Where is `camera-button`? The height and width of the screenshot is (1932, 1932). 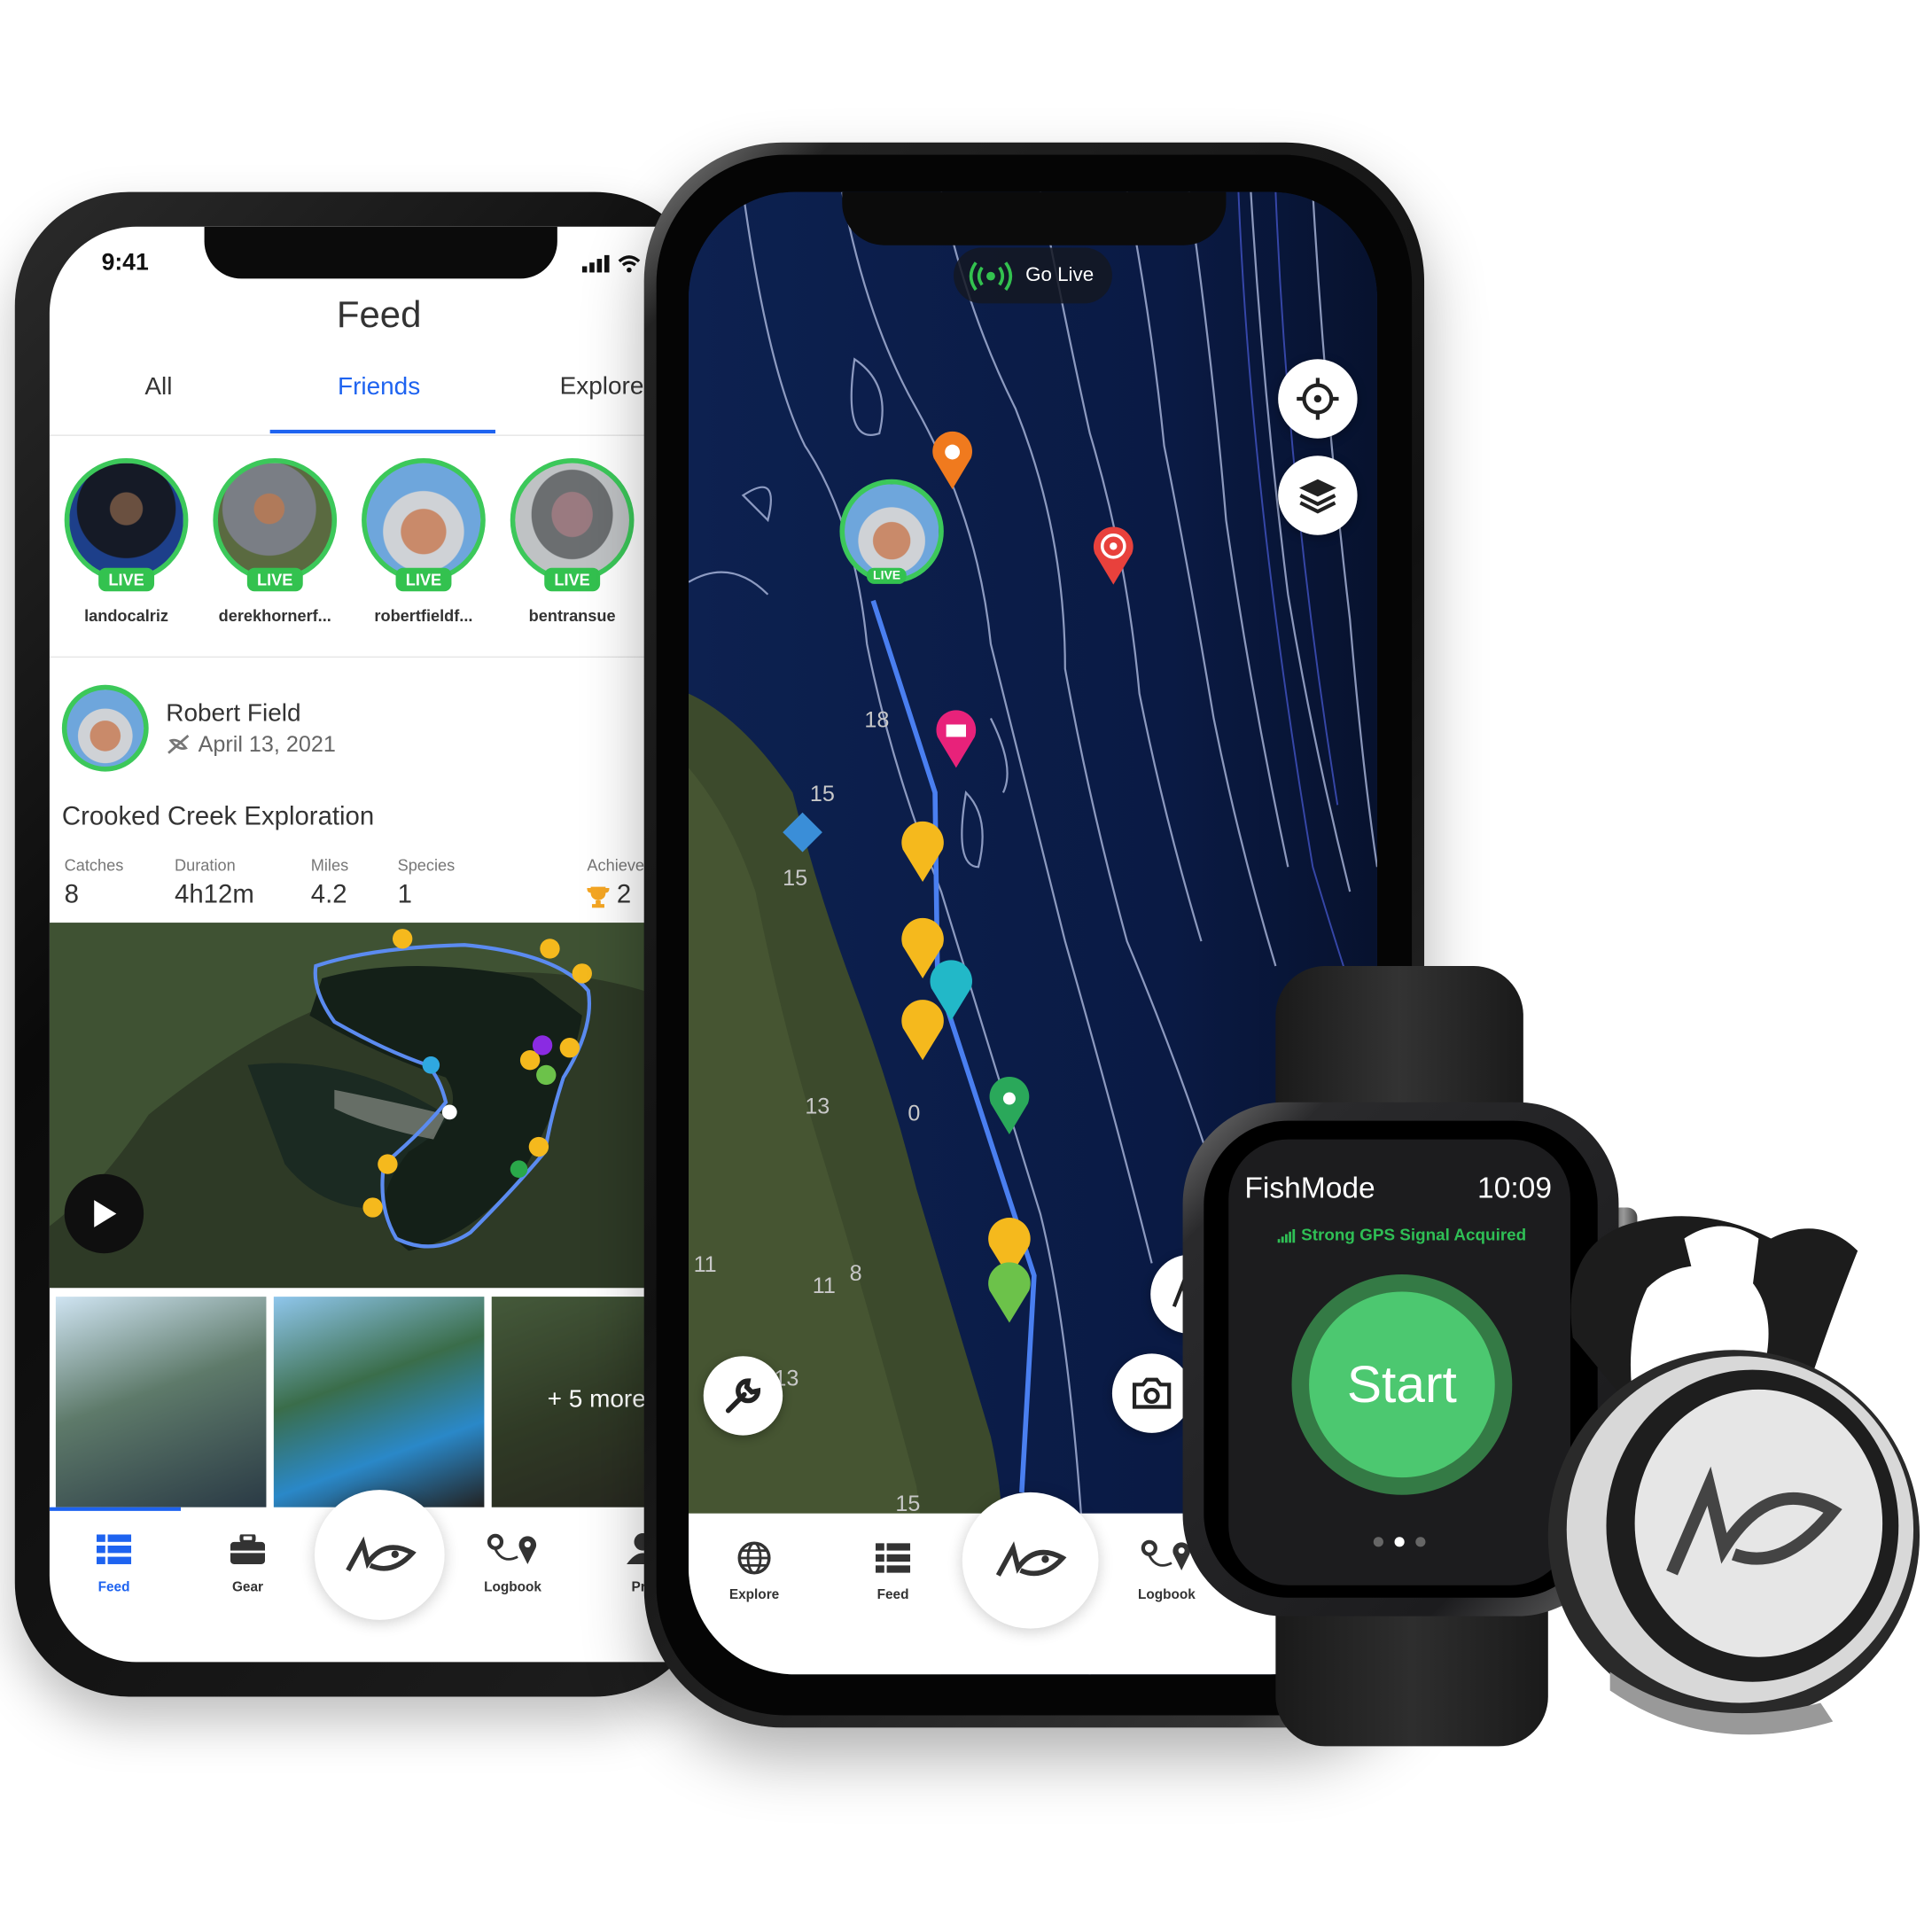 camera-button is located at coordinates (1152, 1393).